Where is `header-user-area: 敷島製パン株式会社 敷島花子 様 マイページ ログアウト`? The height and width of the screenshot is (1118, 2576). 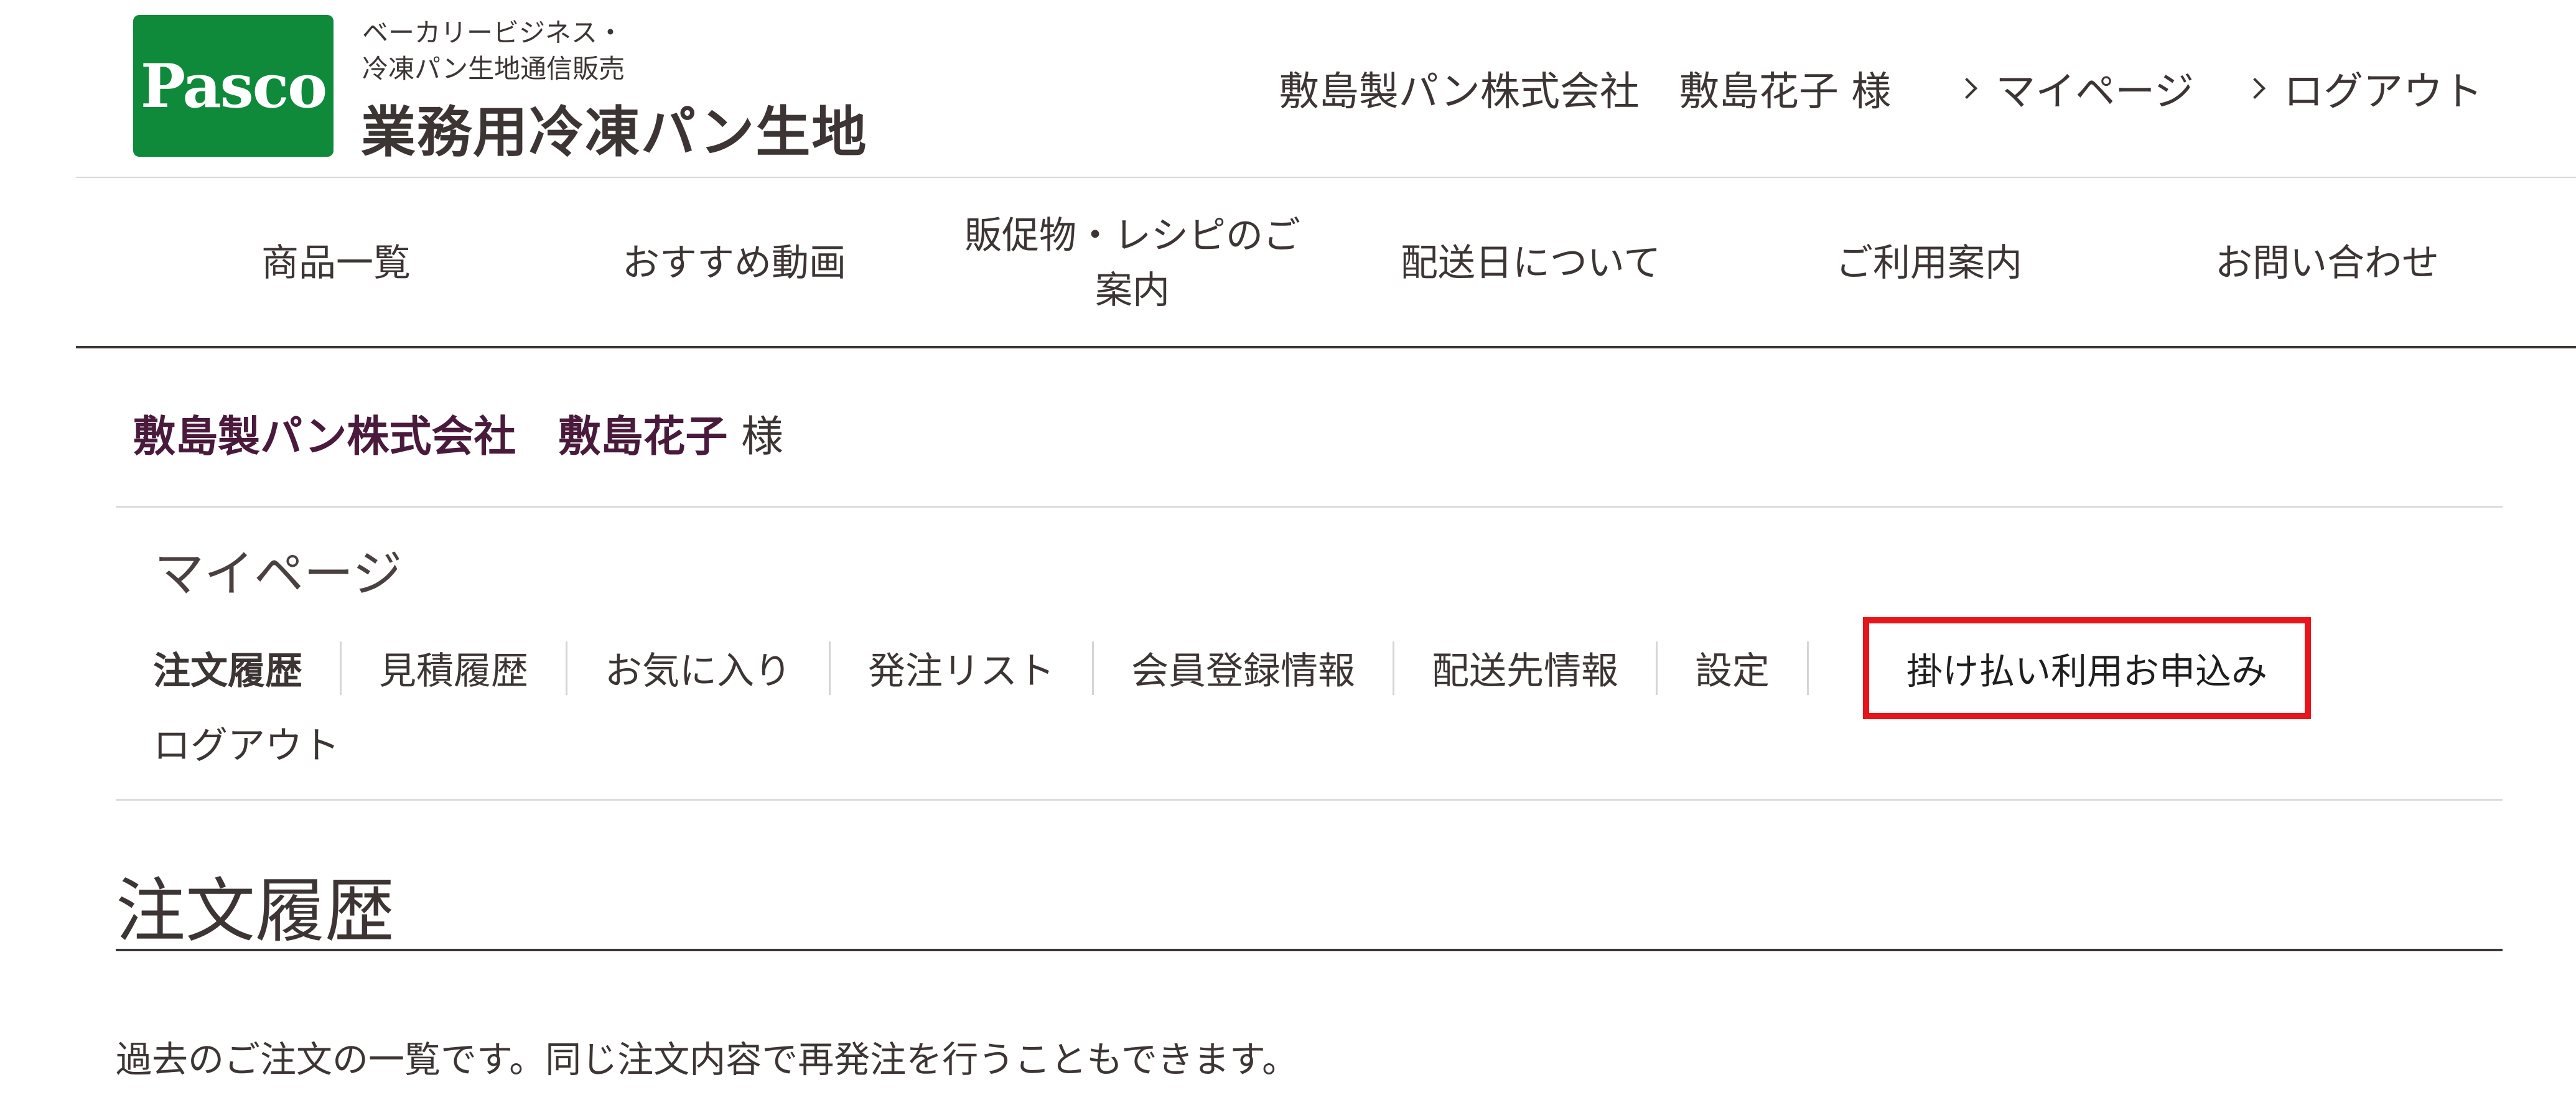
header-user-area: 敷島製パン株式会社 敷島花子 様 マイページ ログアウト is located at coordinates (1881, 88).